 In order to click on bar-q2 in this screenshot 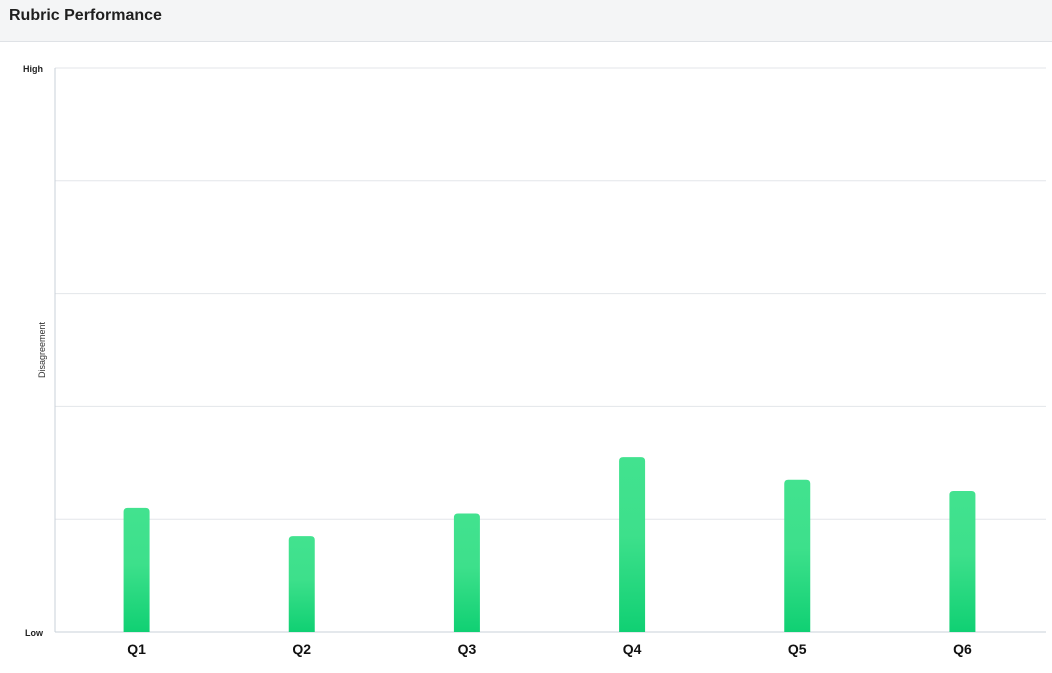, I will do `click(301, 584)`.